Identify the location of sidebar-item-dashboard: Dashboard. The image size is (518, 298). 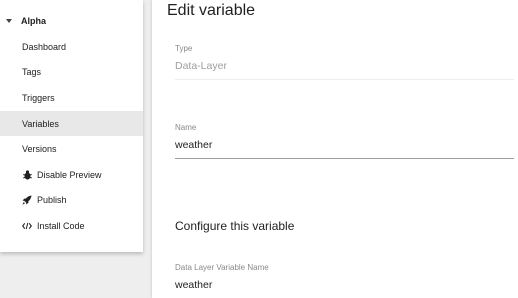
(71, 47).